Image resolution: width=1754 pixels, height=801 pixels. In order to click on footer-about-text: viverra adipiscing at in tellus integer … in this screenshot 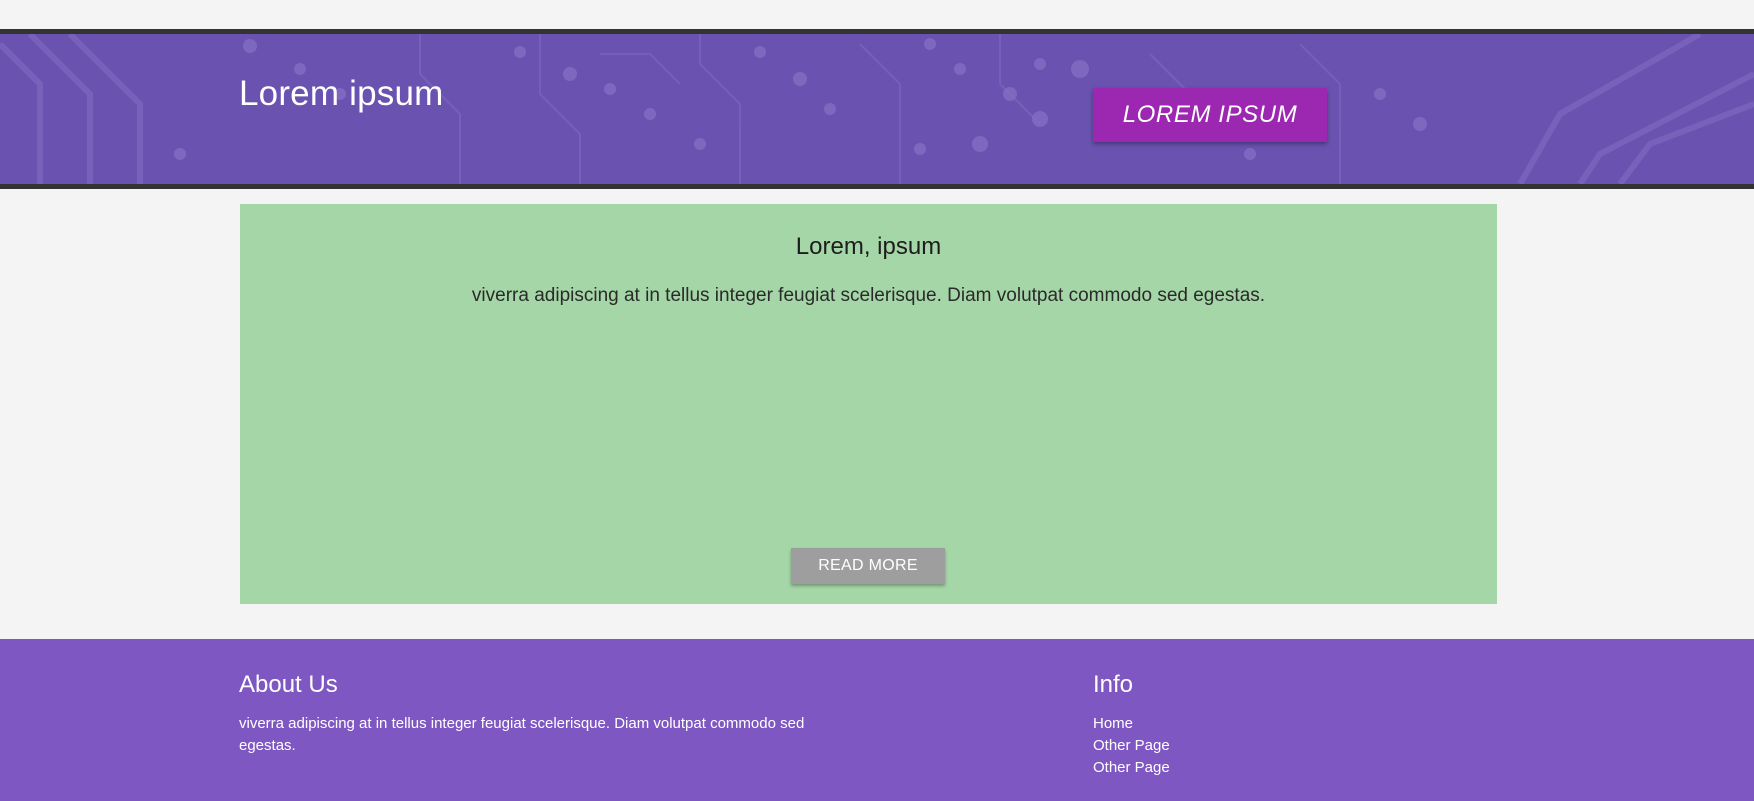, I will do `click(522, 734)`.